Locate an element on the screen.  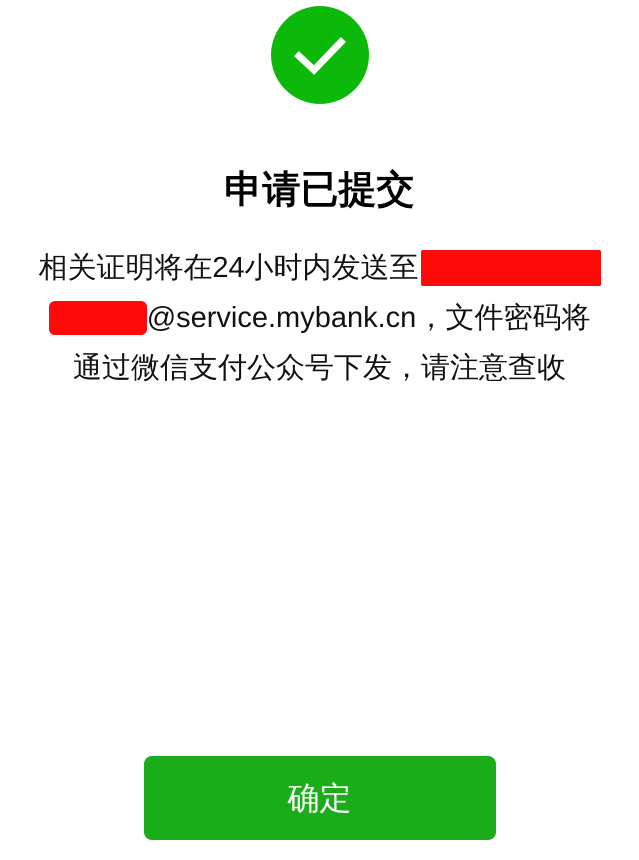
confirm-button: 确定 is located at coordinates (320, 798).